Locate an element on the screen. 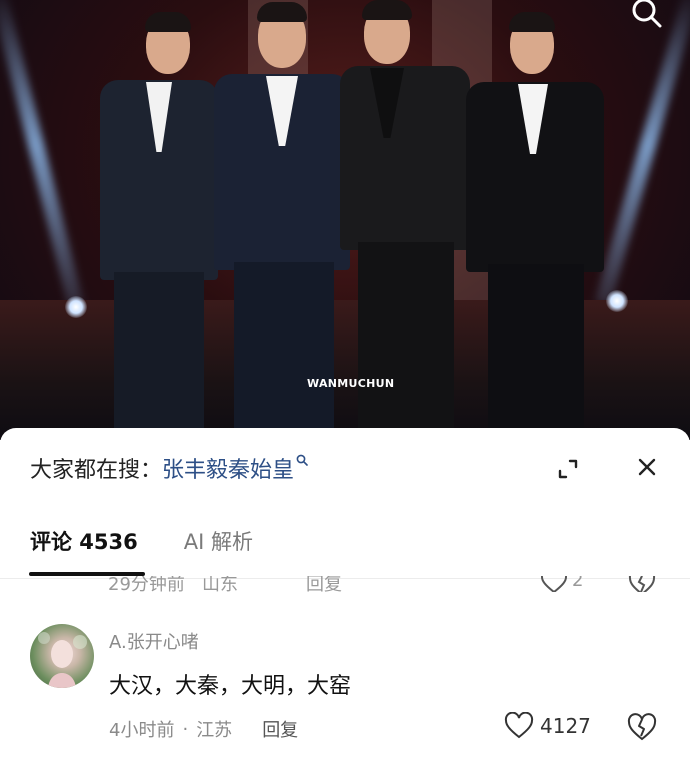 Image resolution: width=690 pixels, height=762 pixels. avatar is located at coordinates (62, 656).